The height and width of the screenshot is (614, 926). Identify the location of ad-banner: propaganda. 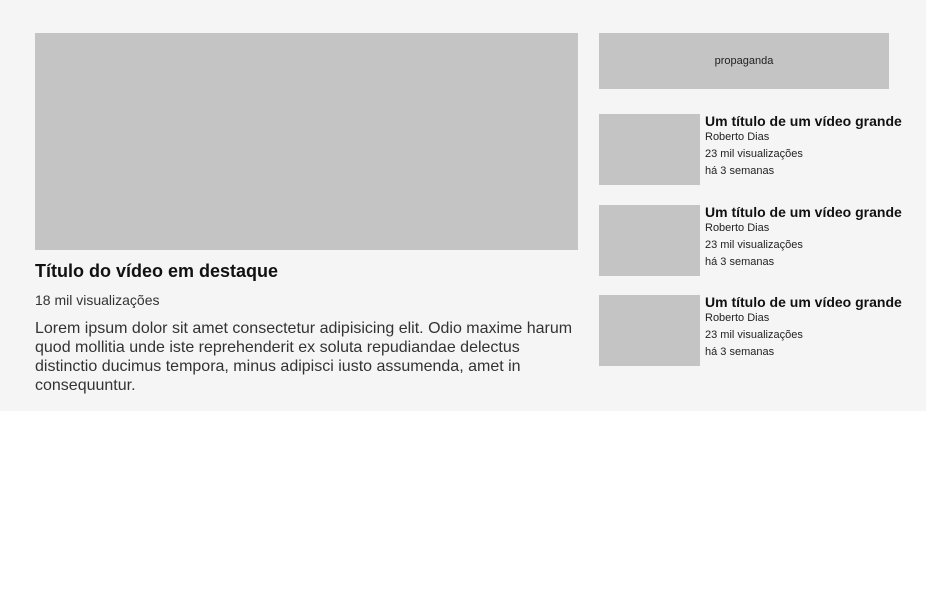
(744, 61).